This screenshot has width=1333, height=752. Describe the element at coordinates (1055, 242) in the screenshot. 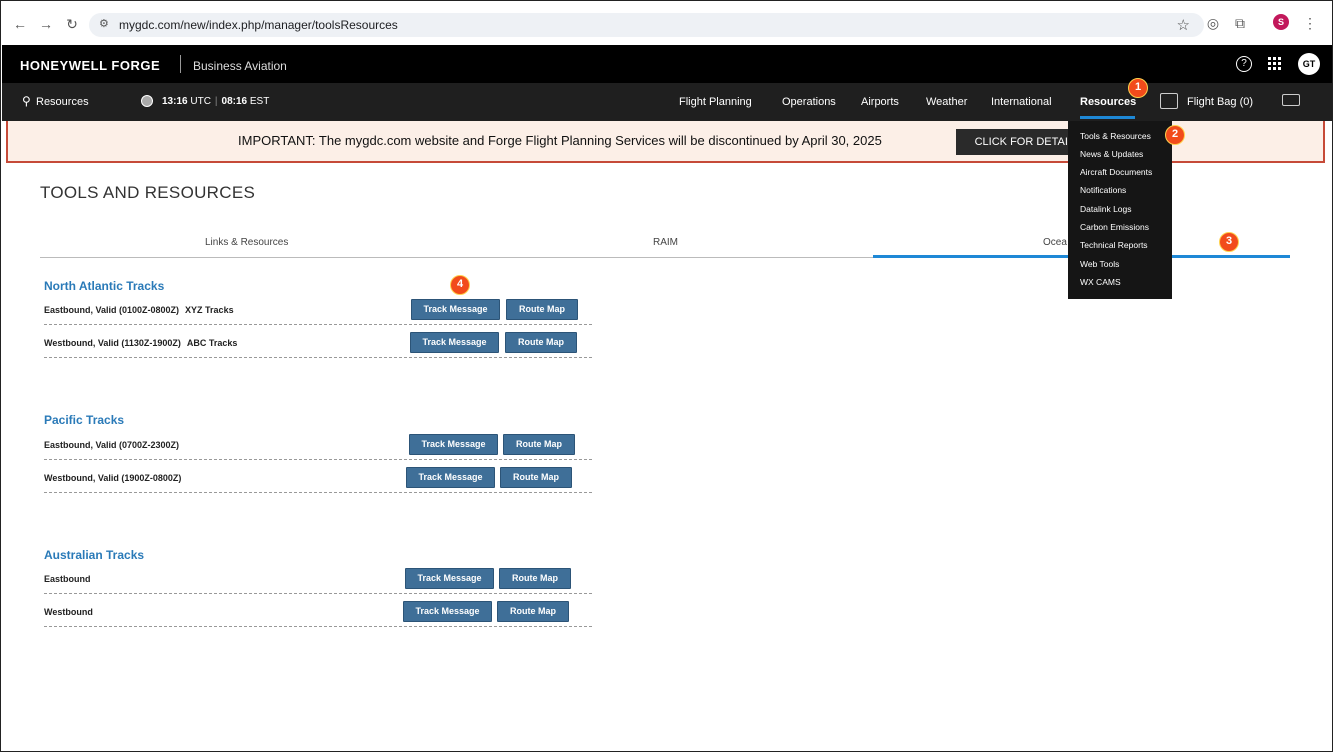

I see `tab-oceanic: Ocea` at that location.